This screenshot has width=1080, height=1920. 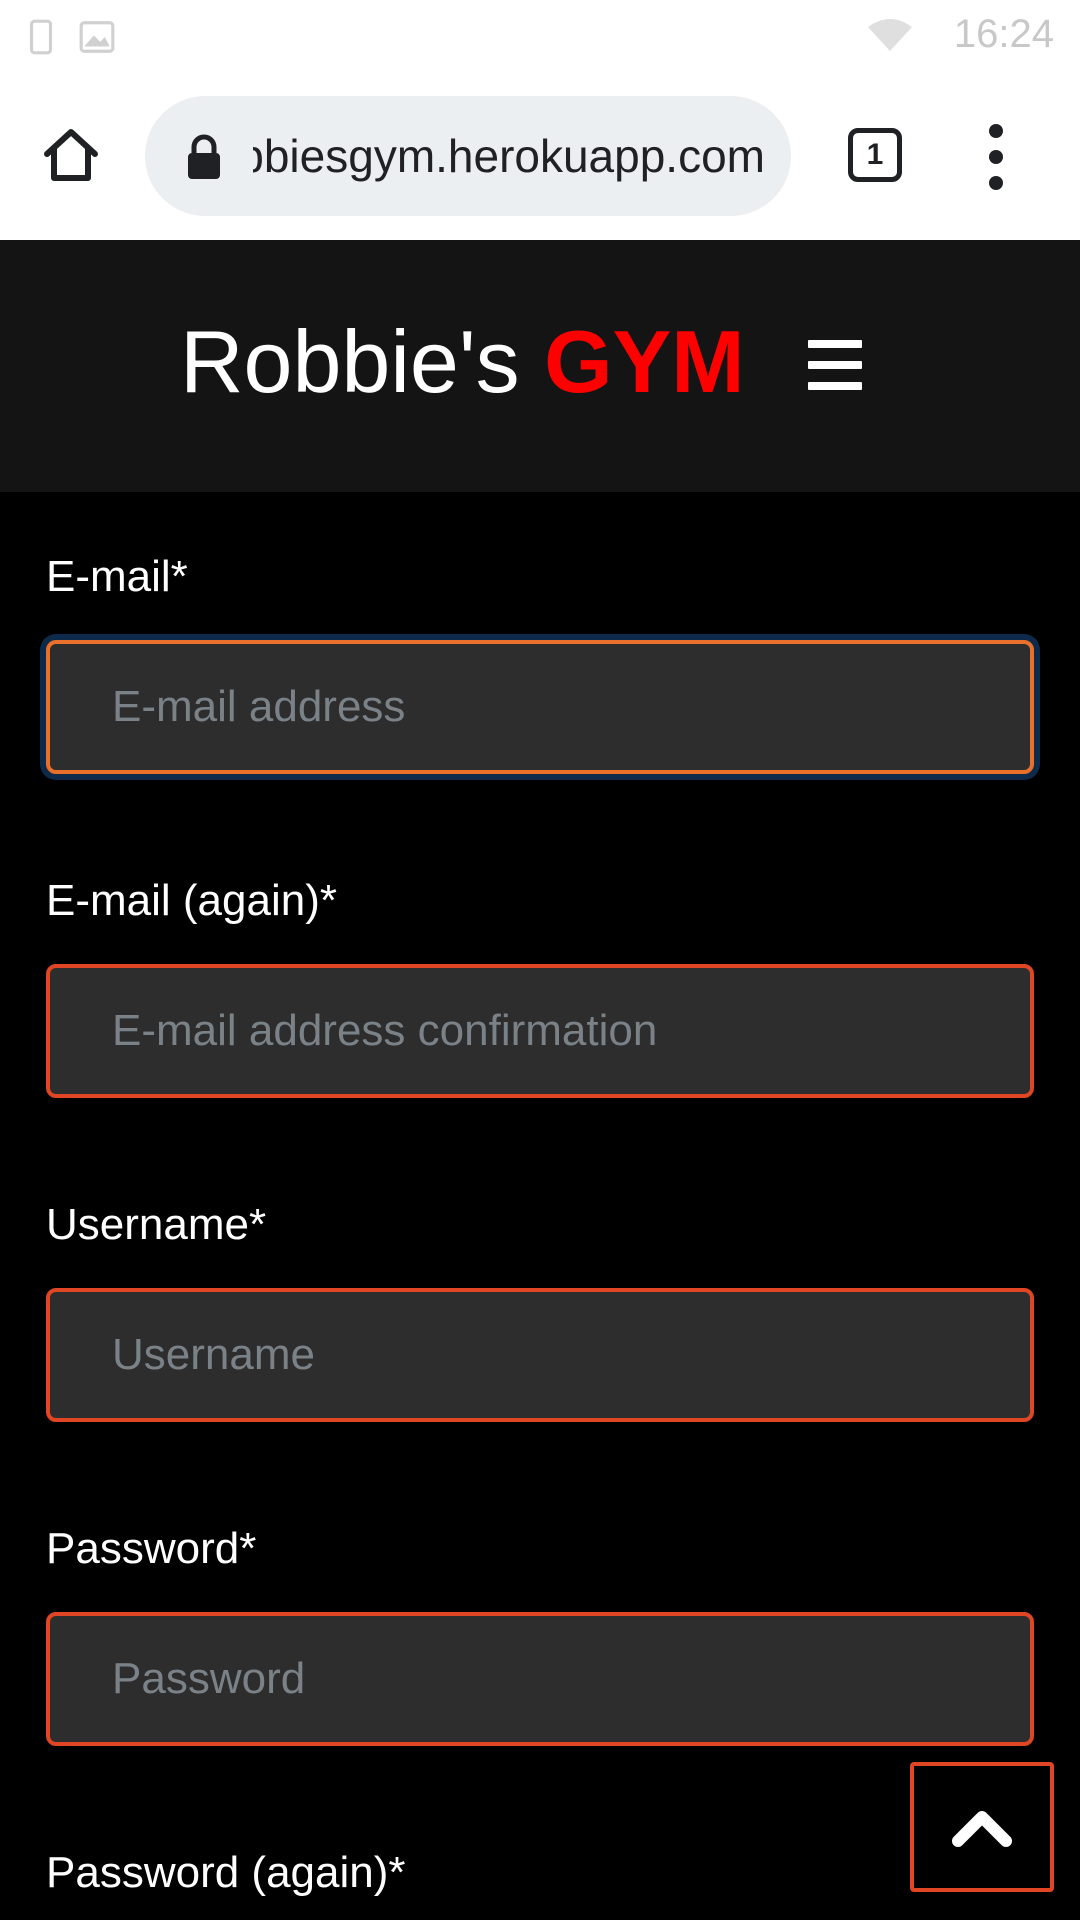 I want to click on password-again-label: Password (again)*, so click(x=226, y=1872).